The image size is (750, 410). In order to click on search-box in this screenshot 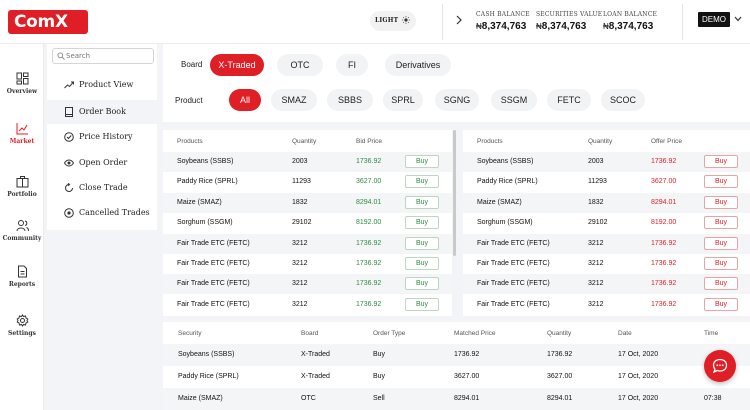, I will do `click(103, 56)`.